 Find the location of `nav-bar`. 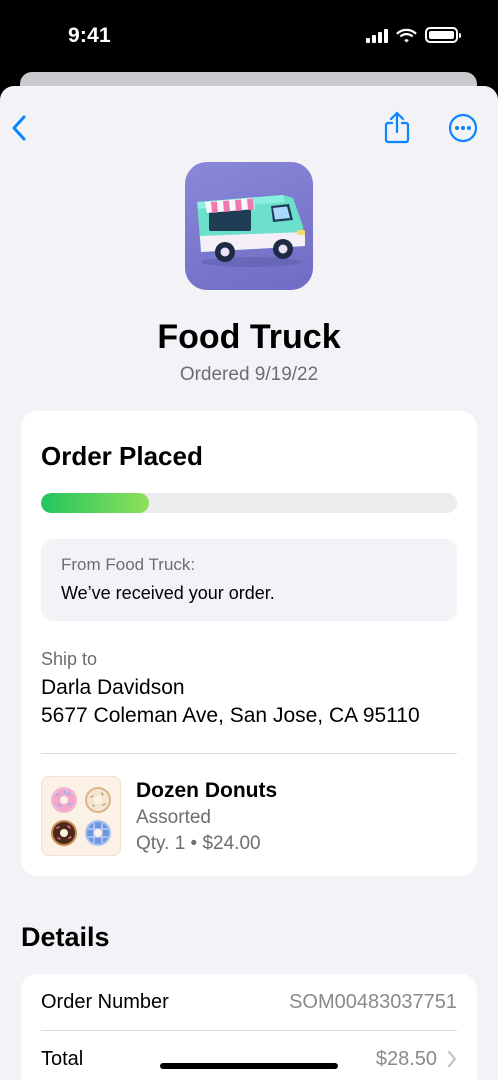

nav-bar is located at coordinates (249, 126).